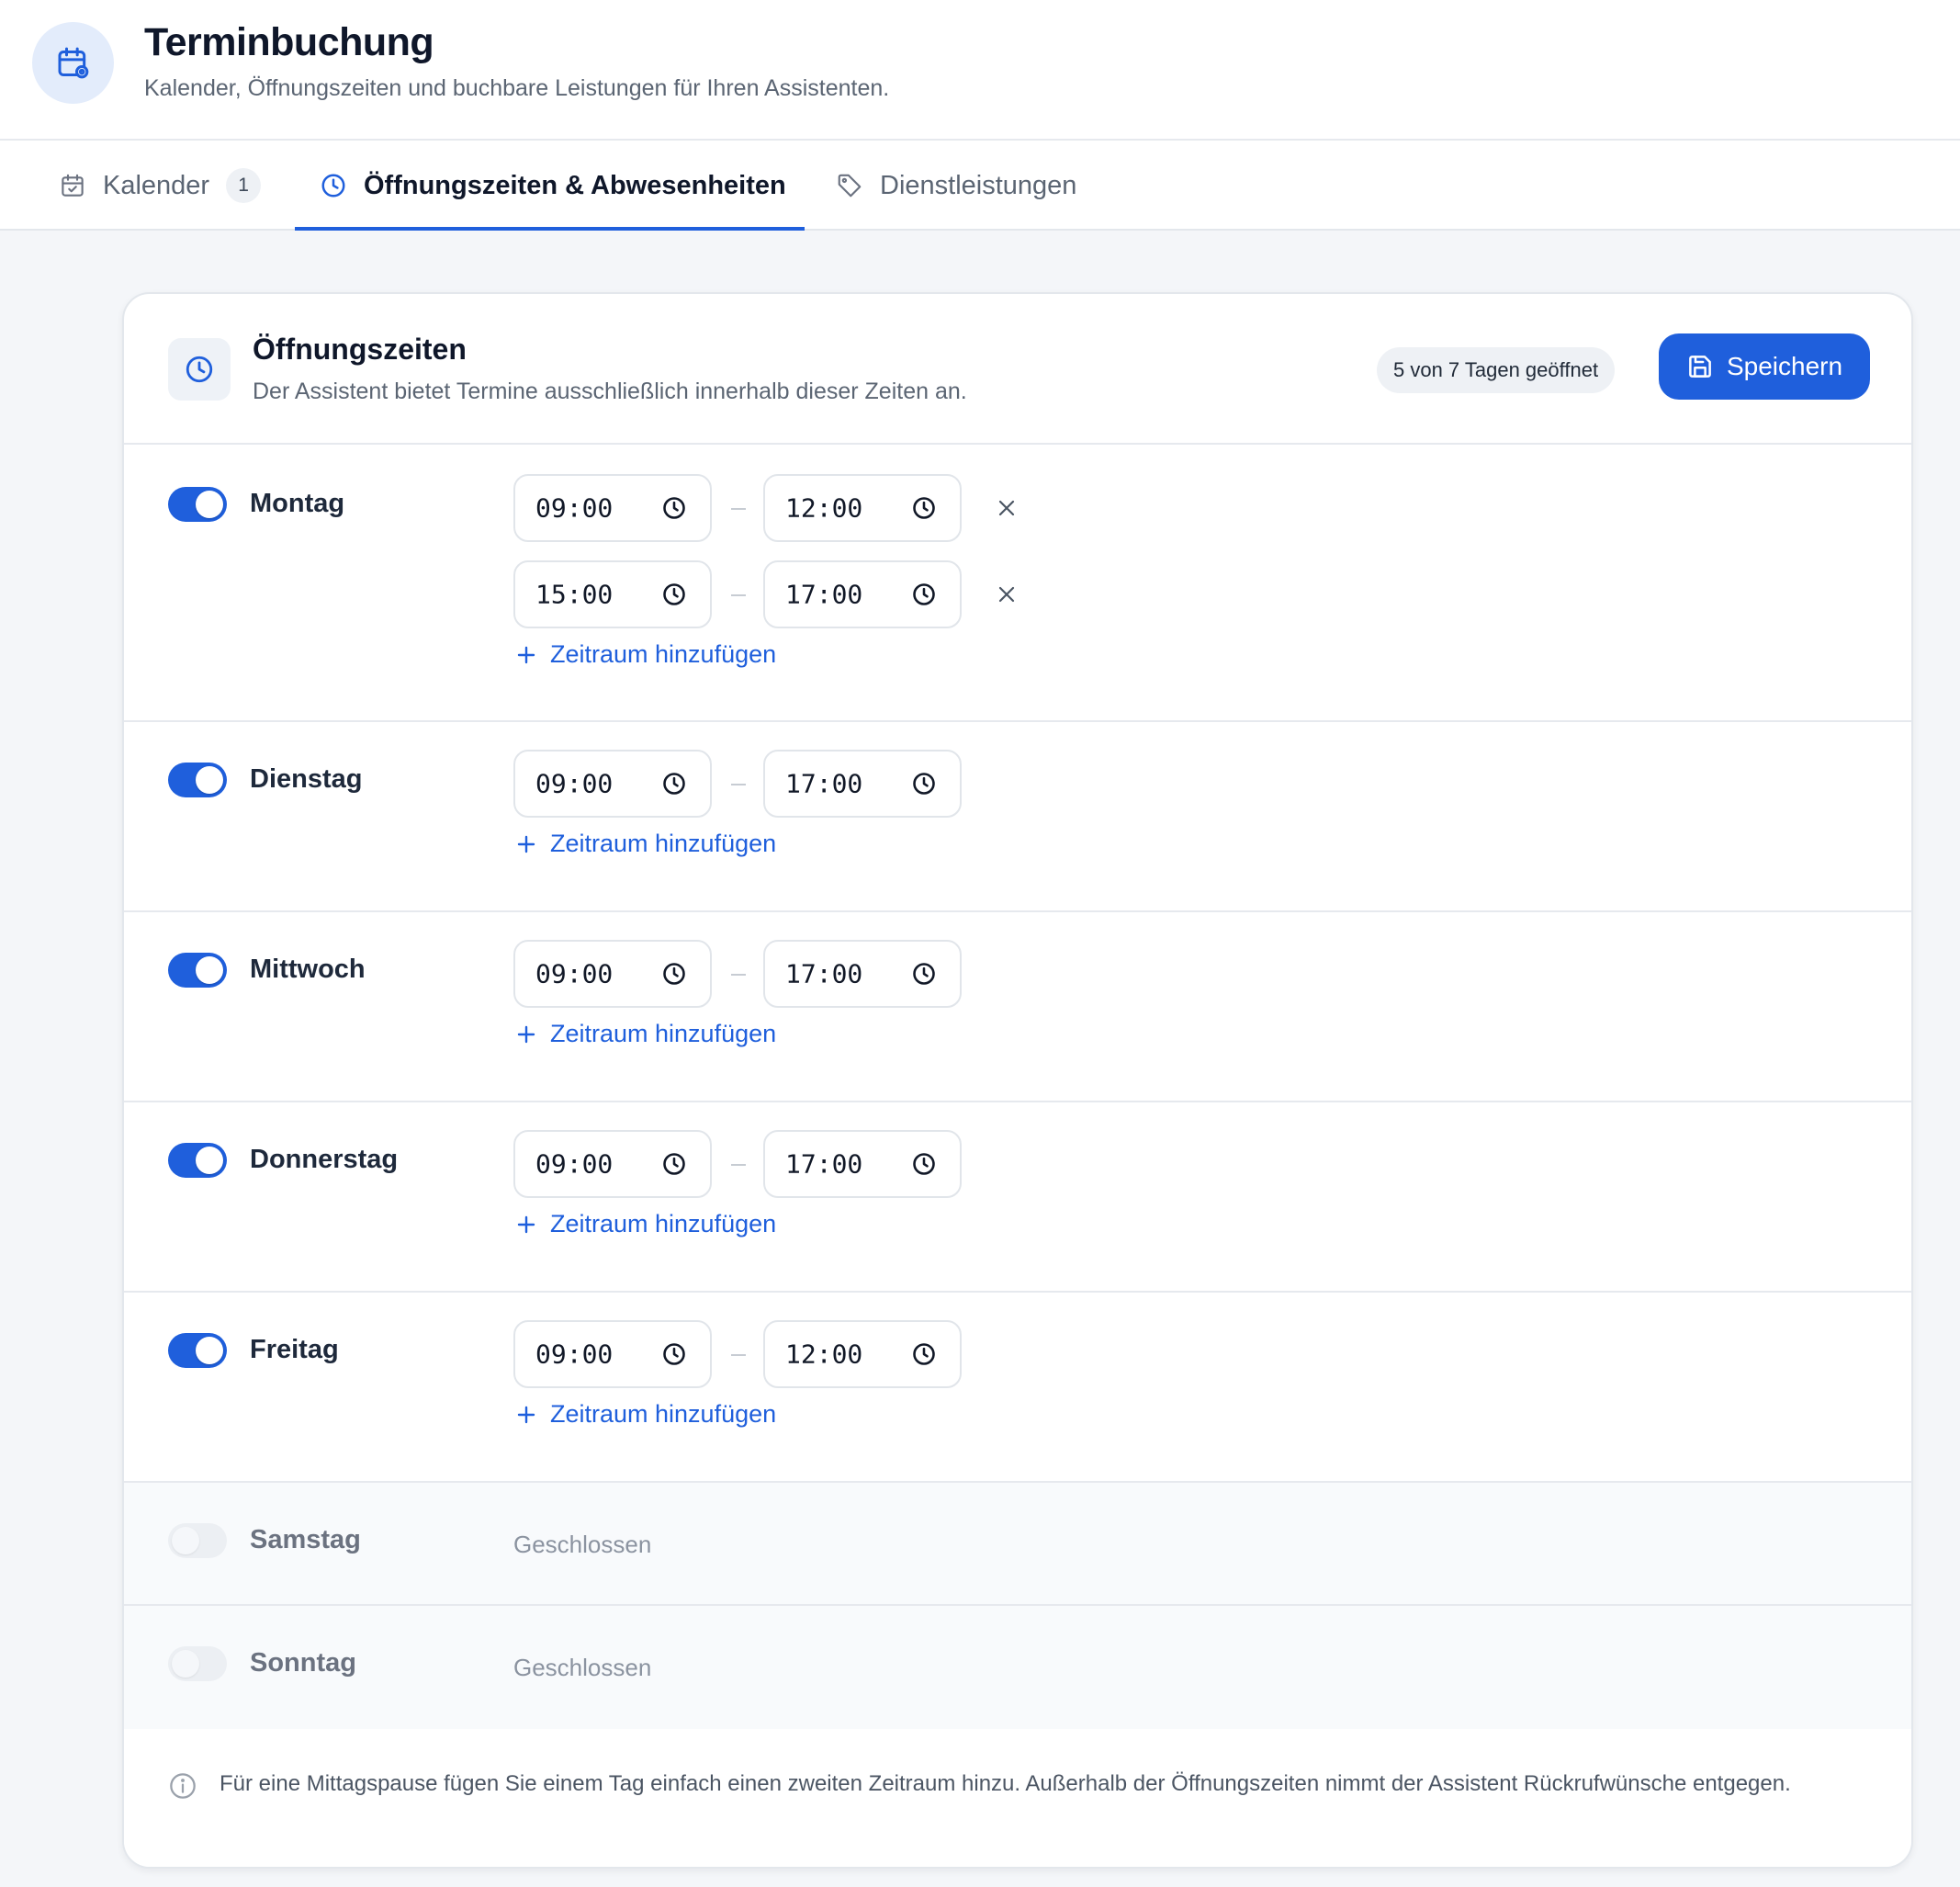  I want to click on active-tab-indicator, so click(550, 229).